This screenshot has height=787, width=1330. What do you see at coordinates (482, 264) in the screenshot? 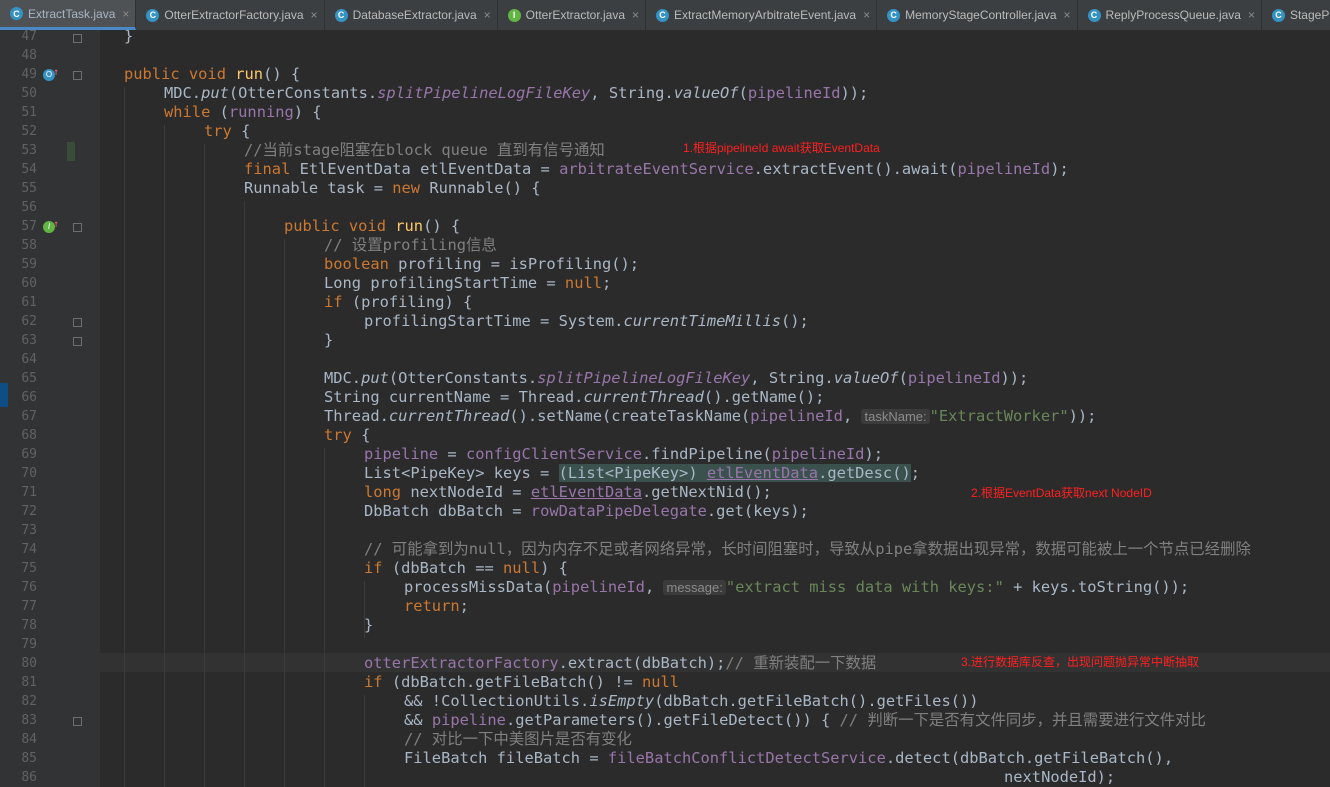
I see `code-line: boolean profiling = isProfiling();` at bounding box center [482, 264].